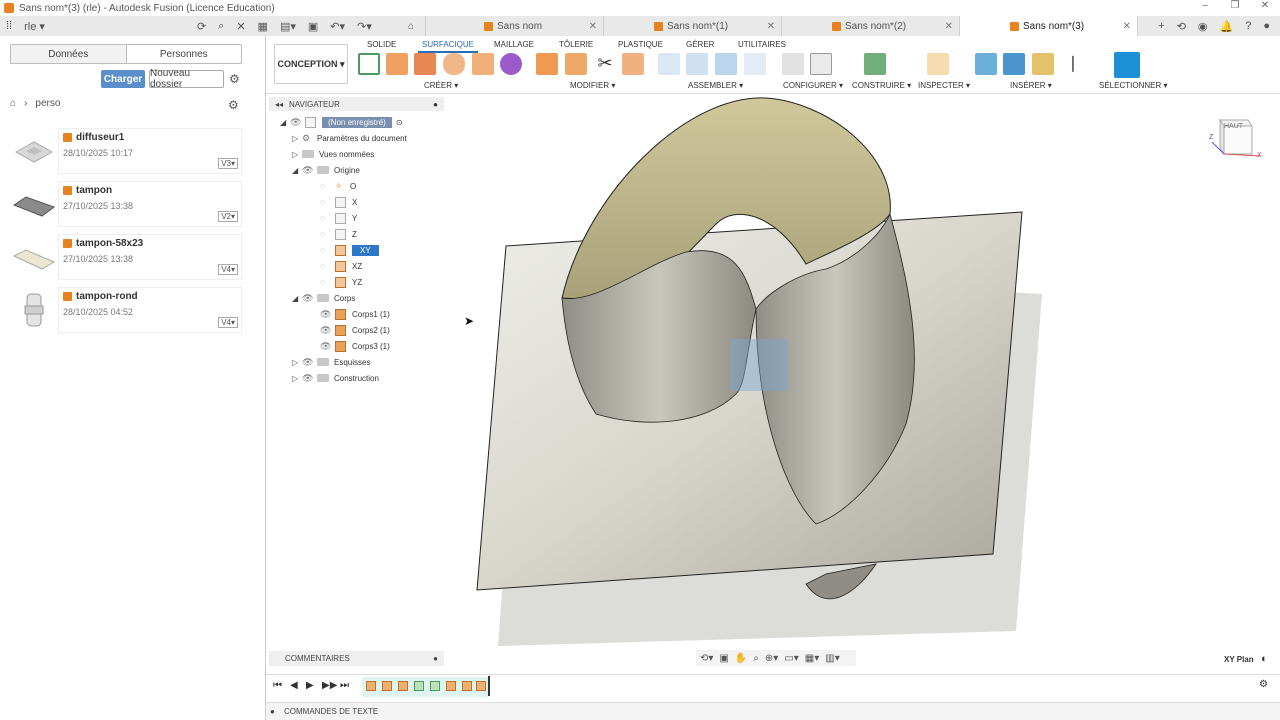 Image resolution: width=1280 pixels, height=720 pixels. I want to click on trim-icon, so click(576, 64).